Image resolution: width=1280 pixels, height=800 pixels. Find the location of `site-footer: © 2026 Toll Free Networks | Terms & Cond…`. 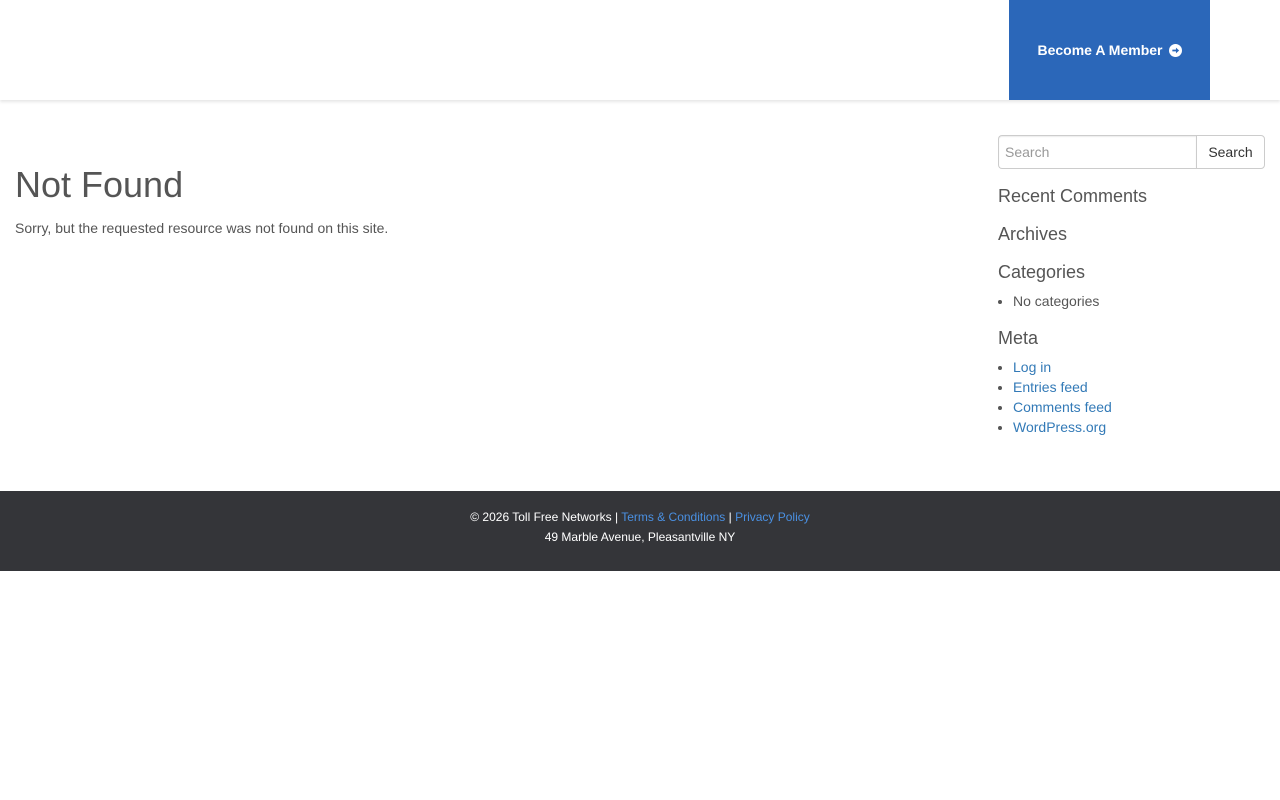

site-footer: © 2026 Toll Free Networks | Terms & Cond… is located at coordinates (640, 531).